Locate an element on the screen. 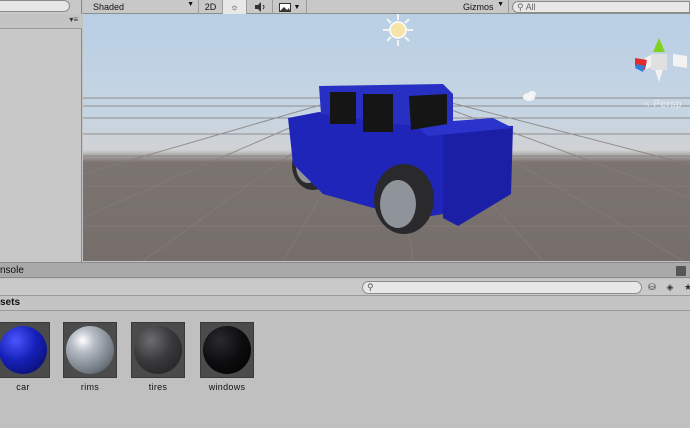 This screenshot has height=428, width=690. material-sphere-car is located at coordinates (23, 350).